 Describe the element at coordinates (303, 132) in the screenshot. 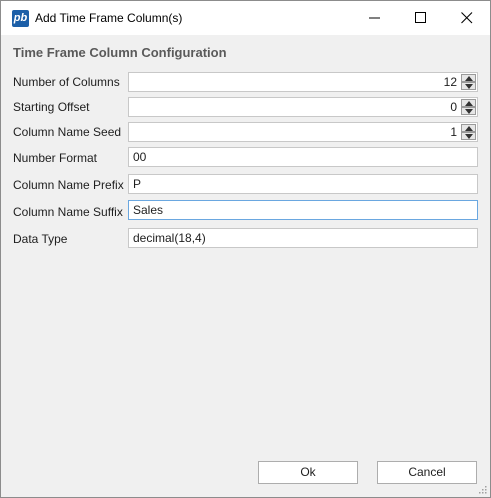

I see `column-name-seed-stepper: 1` at that location.